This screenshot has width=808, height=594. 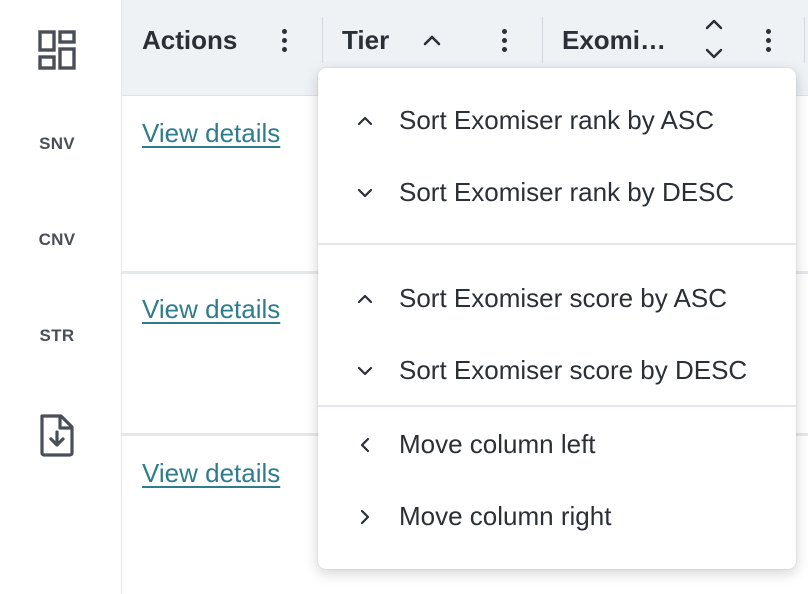 I want to click on rail-item-str-label: STR, so click(x=57, y=335).